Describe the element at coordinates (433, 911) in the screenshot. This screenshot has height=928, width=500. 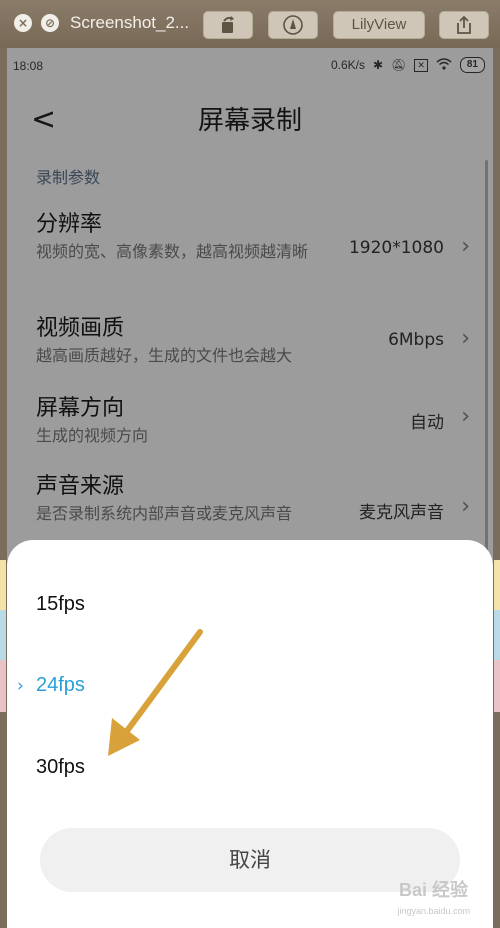
I see `watermark-url: jingyan.baidu.com` at that location.